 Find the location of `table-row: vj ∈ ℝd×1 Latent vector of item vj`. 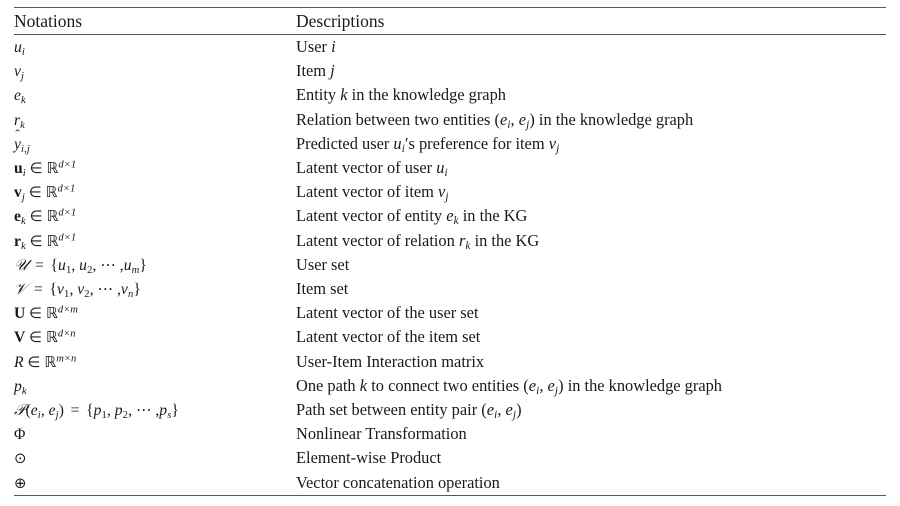

table-row: vj ∈ ℝd×1 Latent vector of item vj is located at coordinates (450, 192).